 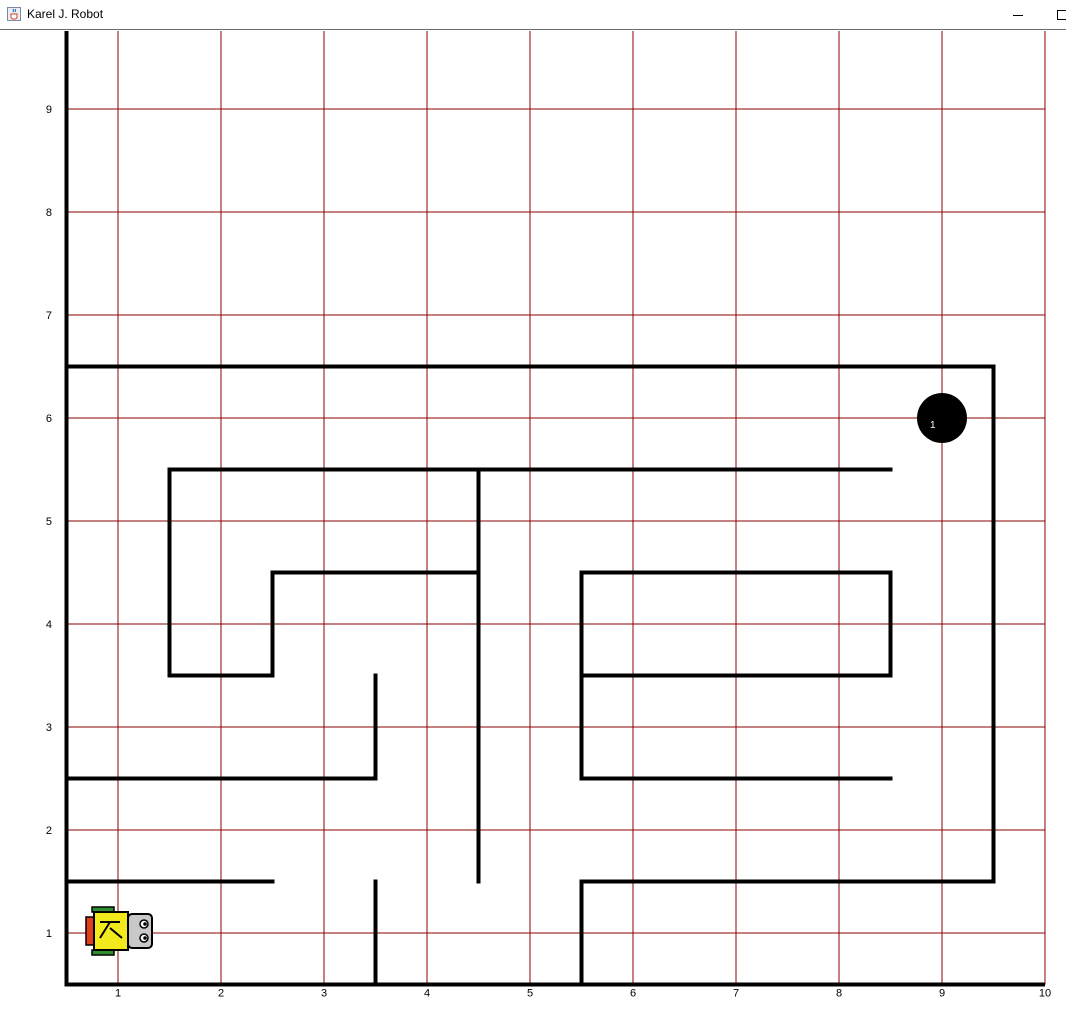 I want to click on avenue-labels: 1 2 3 4 5 6 7 8 9 10, so click(x=583, y=994).